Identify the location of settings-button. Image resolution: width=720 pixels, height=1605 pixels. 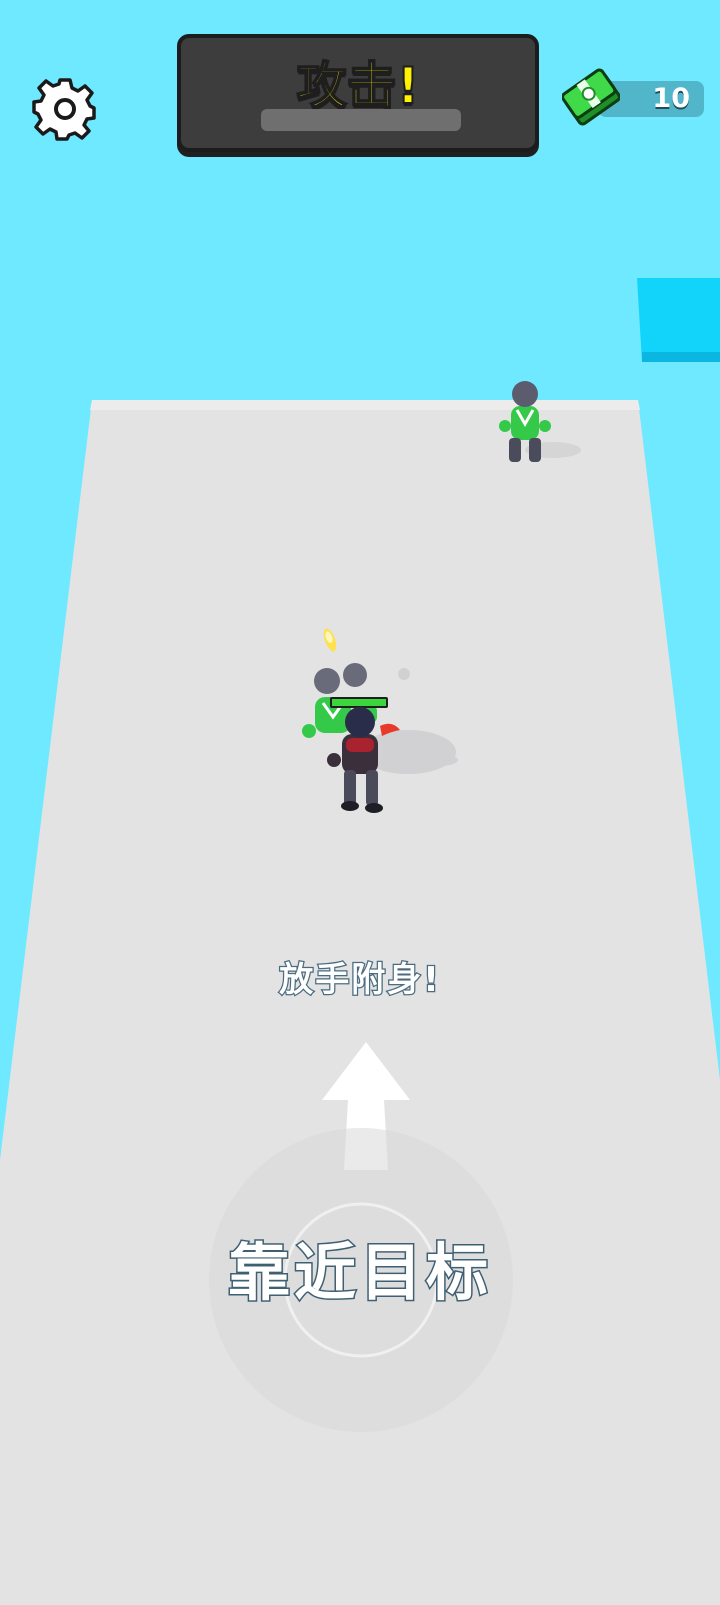
(65, 109).